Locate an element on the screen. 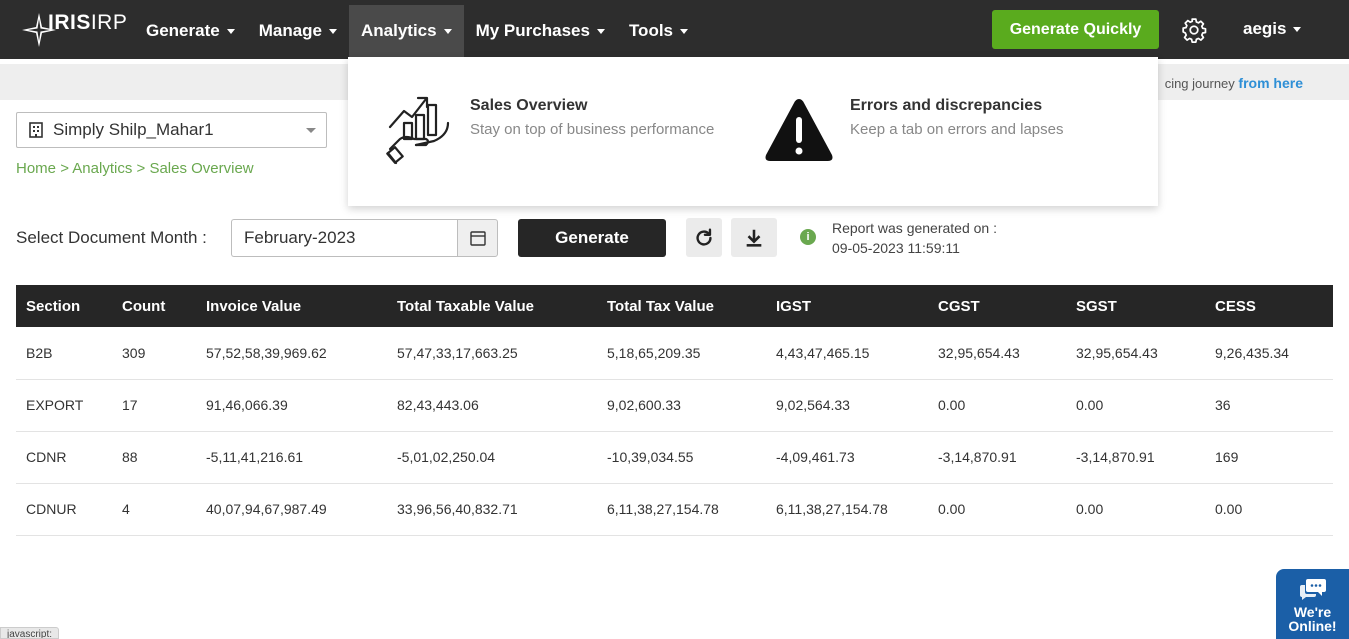 This screenshot has width=1349, height=639. table-cell: -5,01,02,250.04 is located at coordinates (492, 457).